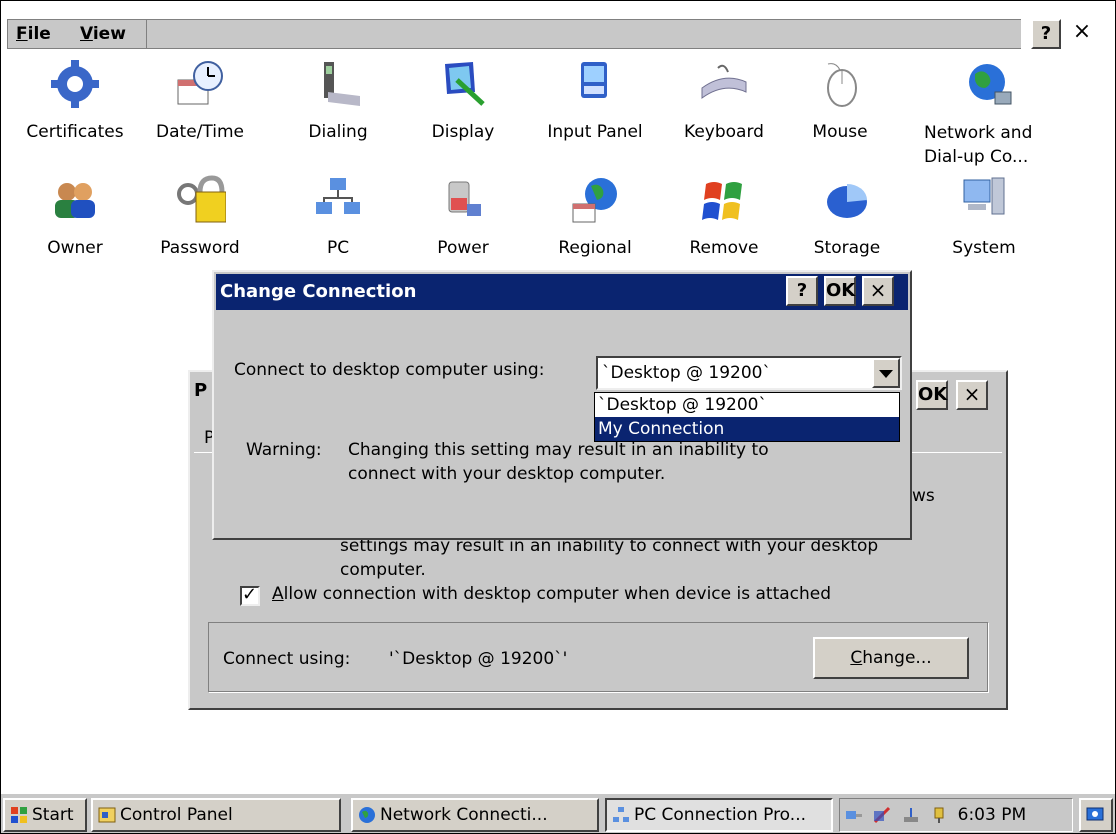 This screenshot has height=834, width=1116. What do you see at coordinates (923, 496) in the screenshot?
I see `pc-text-fragment: ws` at bounding box center [923, 496].